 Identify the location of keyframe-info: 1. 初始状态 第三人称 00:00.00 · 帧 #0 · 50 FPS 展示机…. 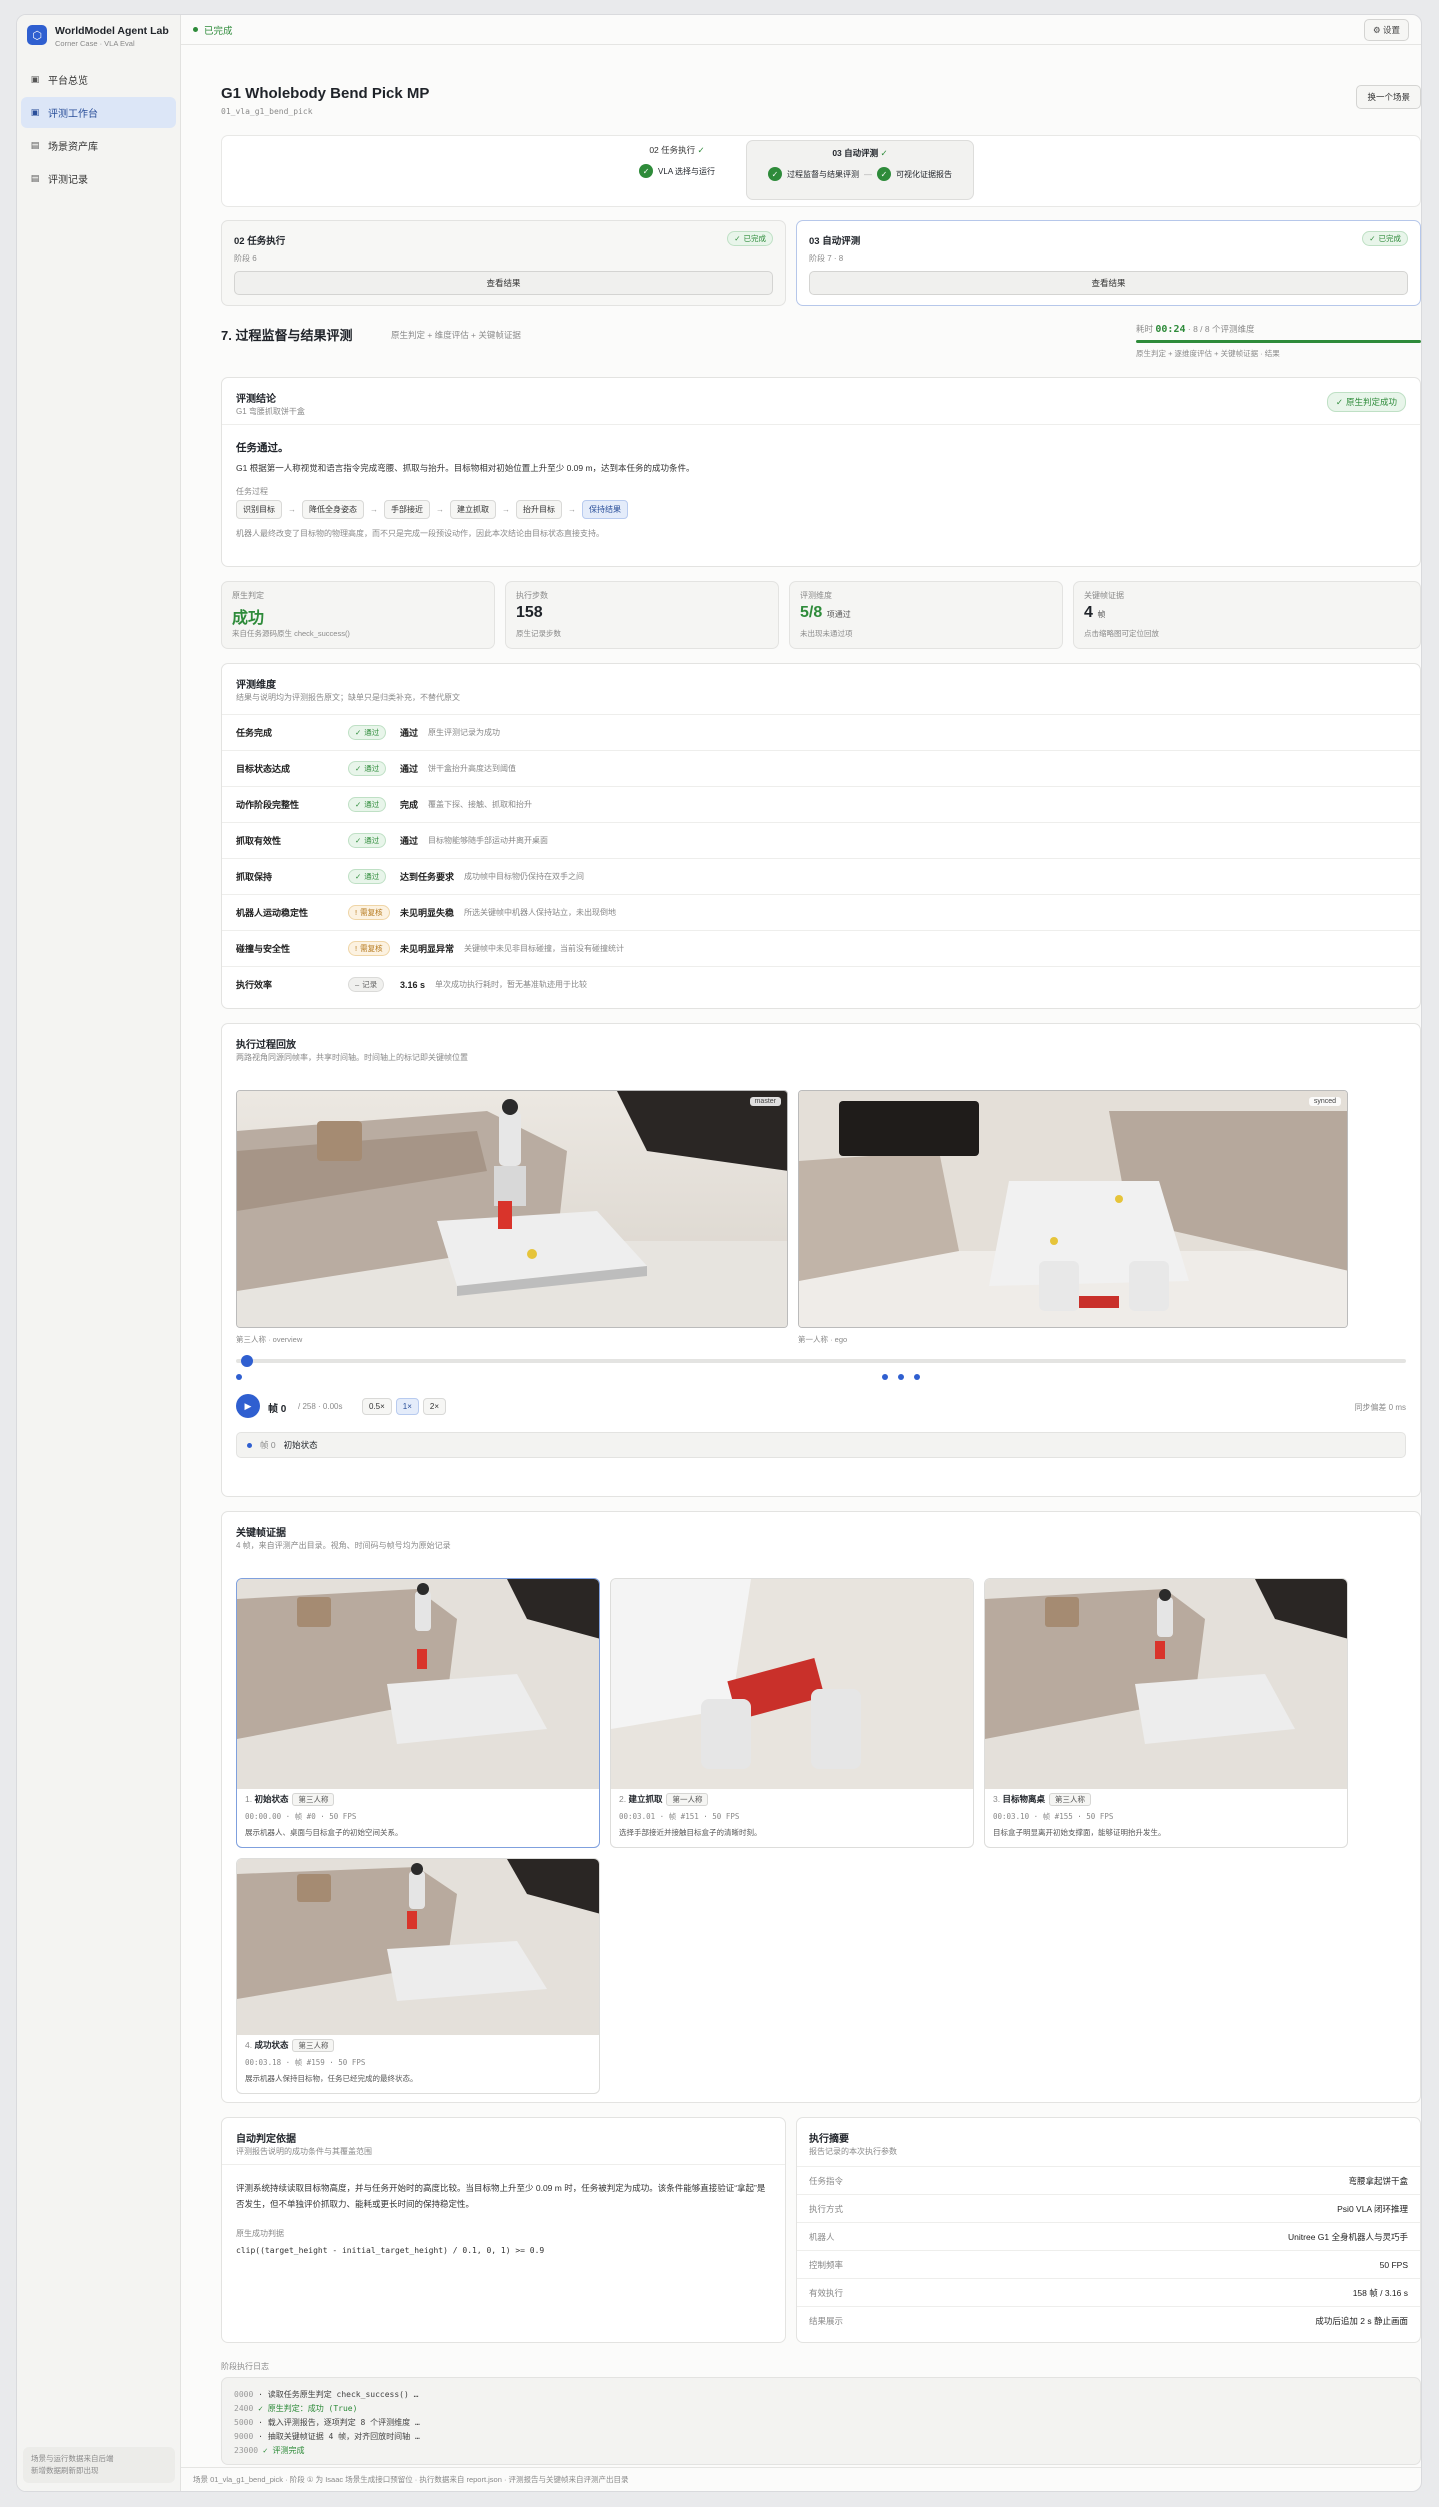
(418, 1817).